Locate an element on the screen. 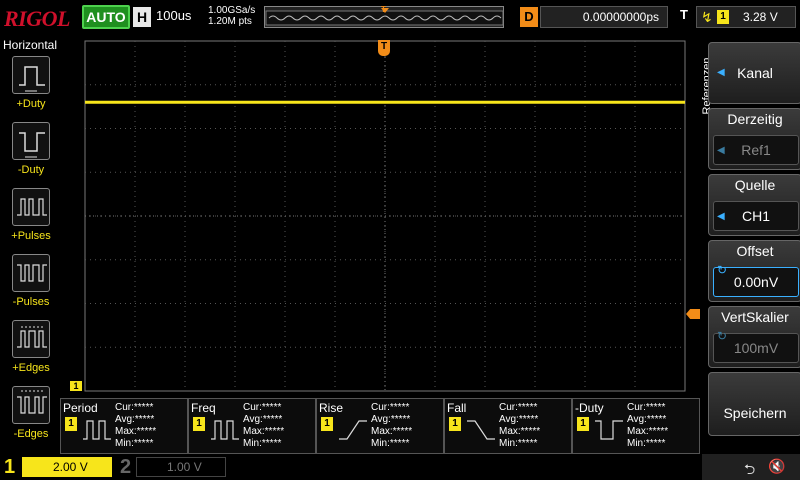 The height and width of the screenshot is (480, 800). positive-pulses-icon is located at coordinates (31, 207).